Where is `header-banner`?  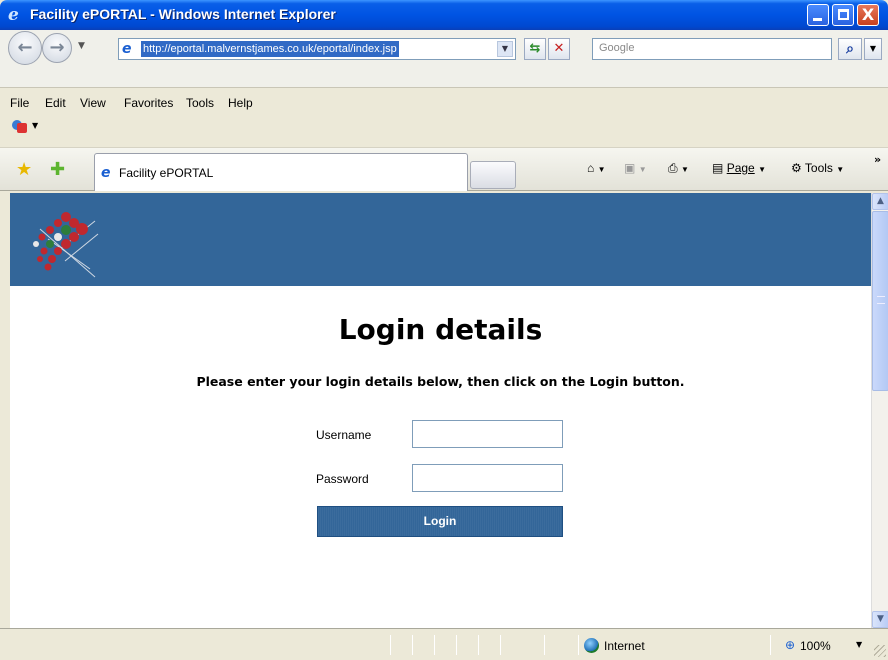 header-banner is located at coordinates (440, 239).